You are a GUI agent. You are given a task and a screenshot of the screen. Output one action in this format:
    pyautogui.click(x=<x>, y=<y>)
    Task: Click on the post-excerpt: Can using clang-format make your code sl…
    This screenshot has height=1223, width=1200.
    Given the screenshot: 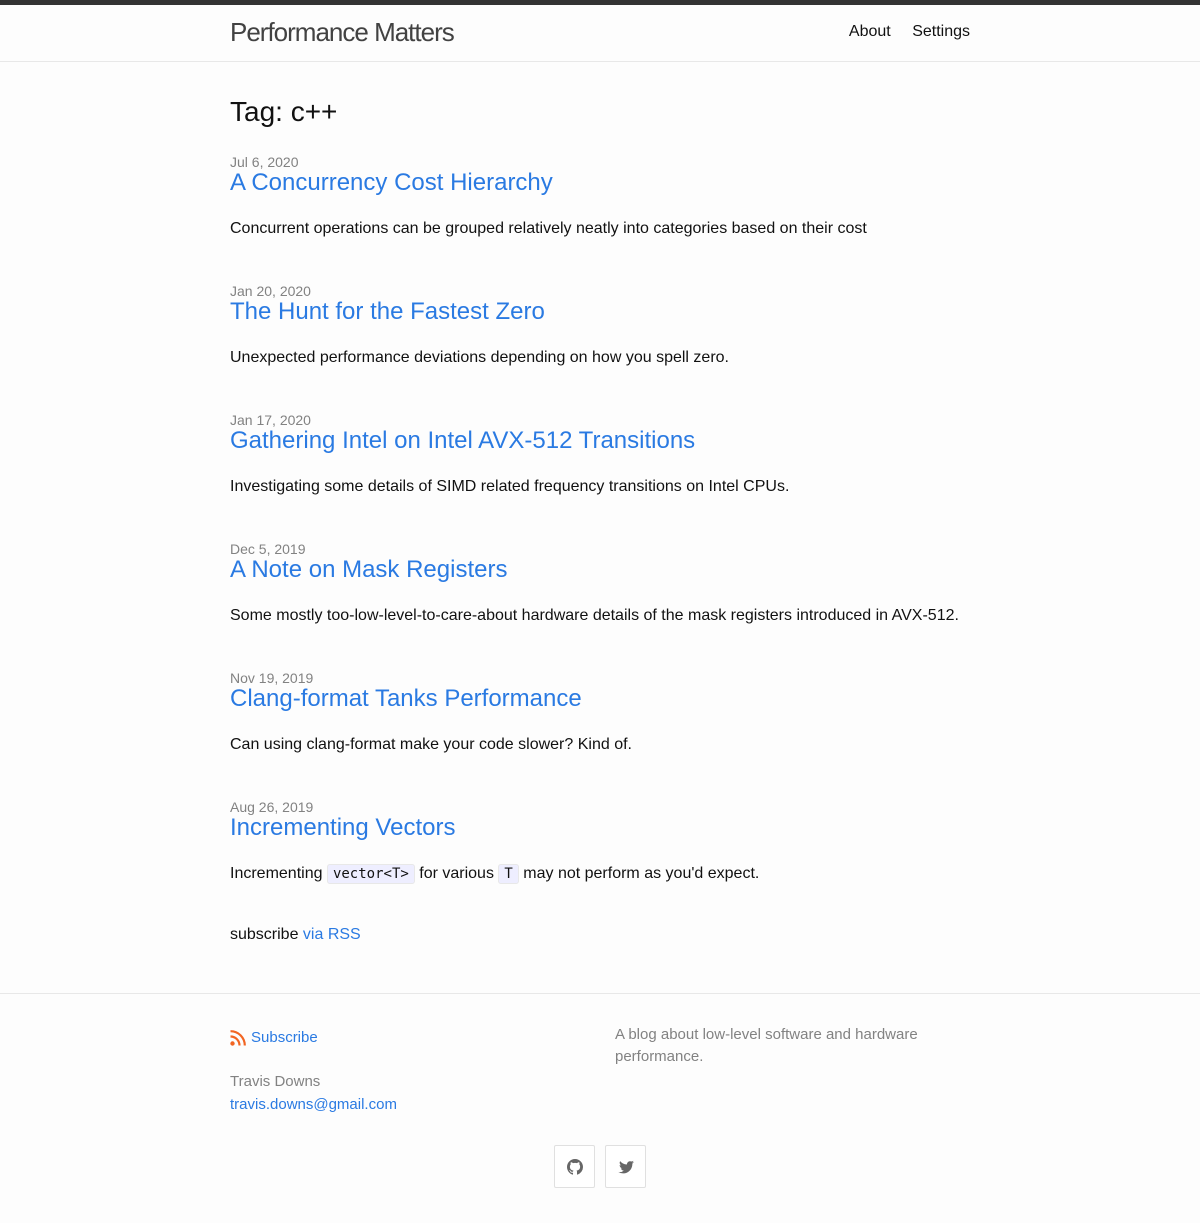 What is the action you would take?
    pyautogui.click(x=431, y=744)
    